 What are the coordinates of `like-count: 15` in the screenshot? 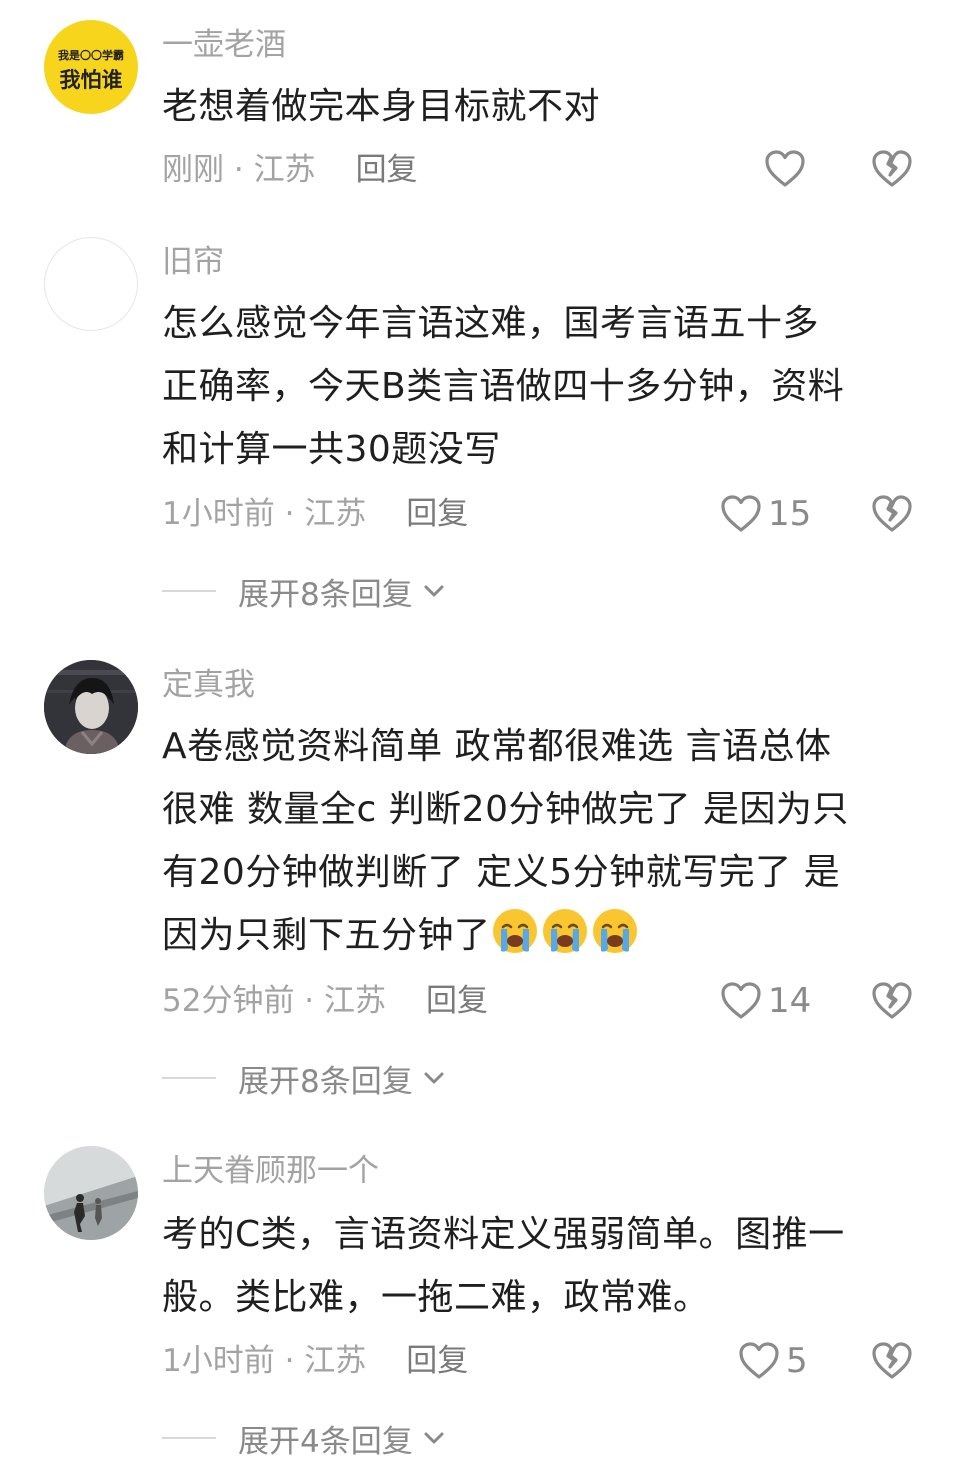 It's located at (790, 514).